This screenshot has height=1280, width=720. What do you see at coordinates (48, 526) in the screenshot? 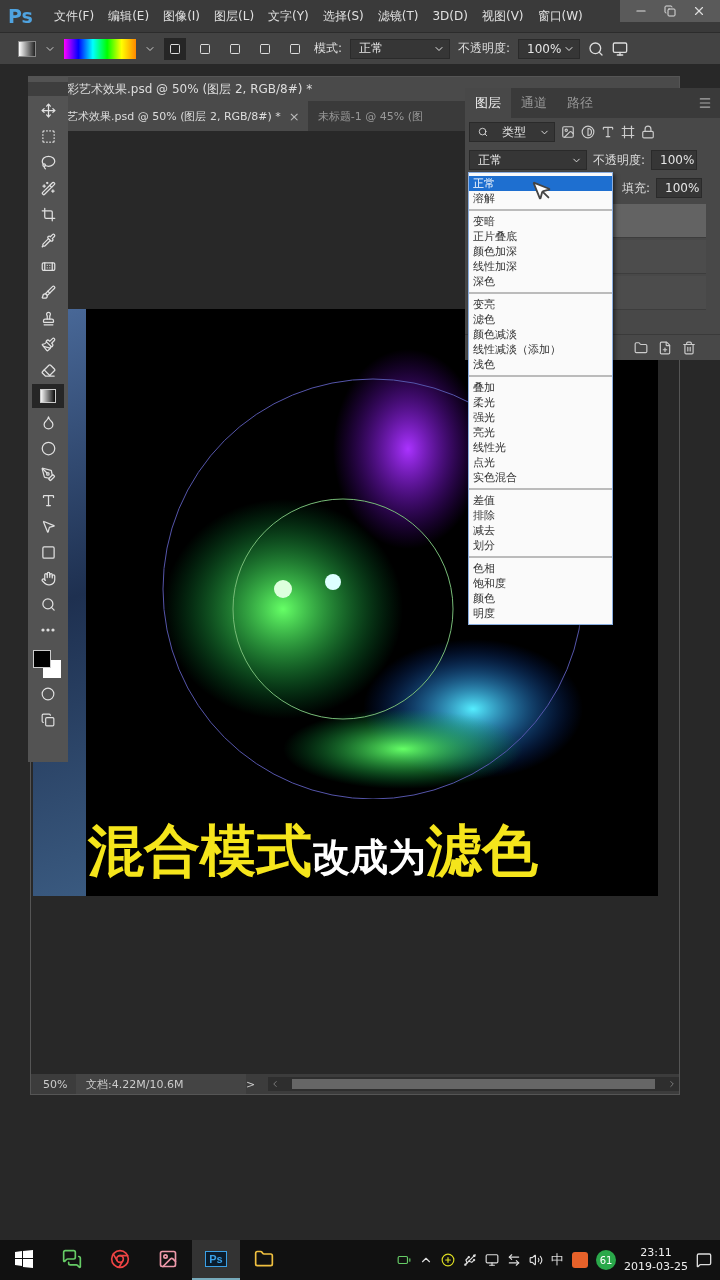
I see `pointer-icon` at bounding box center [48, 526].